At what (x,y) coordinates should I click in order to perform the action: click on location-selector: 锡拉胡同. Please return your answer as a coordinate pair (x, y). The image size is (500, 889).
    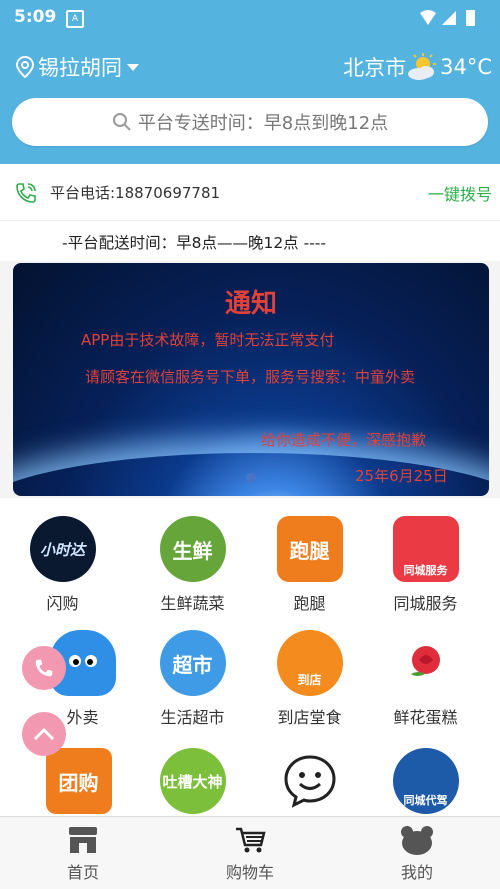
    Looking at the image, I should click on (80, 67).